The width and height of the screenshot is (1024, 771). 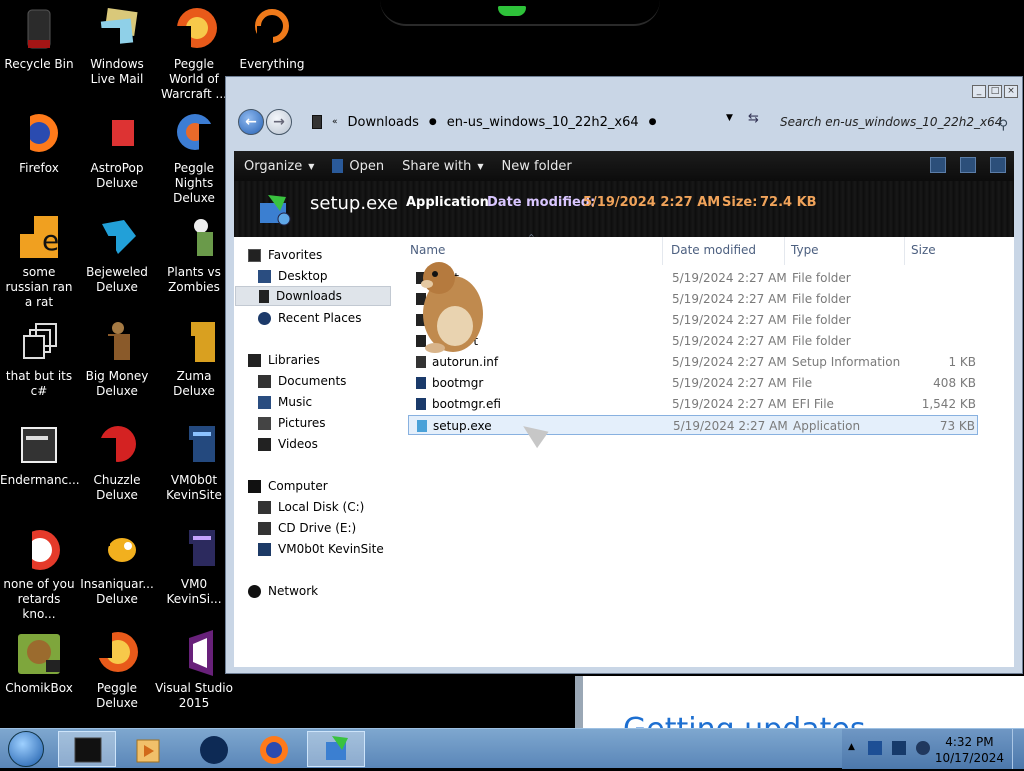 What do you see at coordinates (117, 358) in the screenshot?
I see `desktop-icon-big-money: Big Money Deluxe` at bounding box center [117, 358].